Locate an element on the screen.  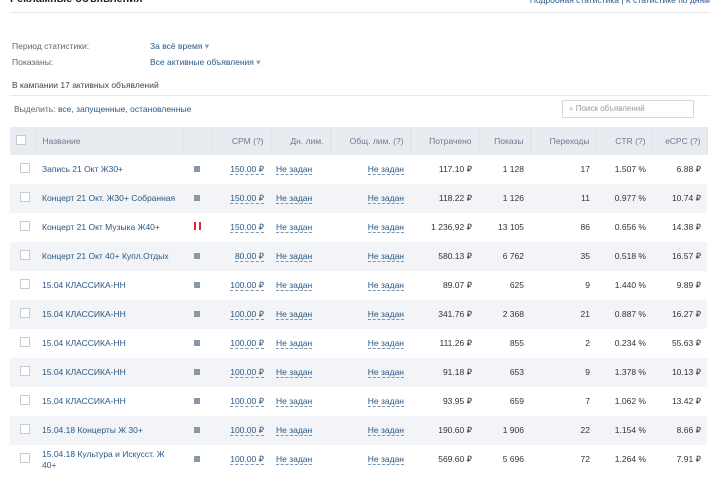
col-cpm: CPM (?) is located at coordinates (241, 141).